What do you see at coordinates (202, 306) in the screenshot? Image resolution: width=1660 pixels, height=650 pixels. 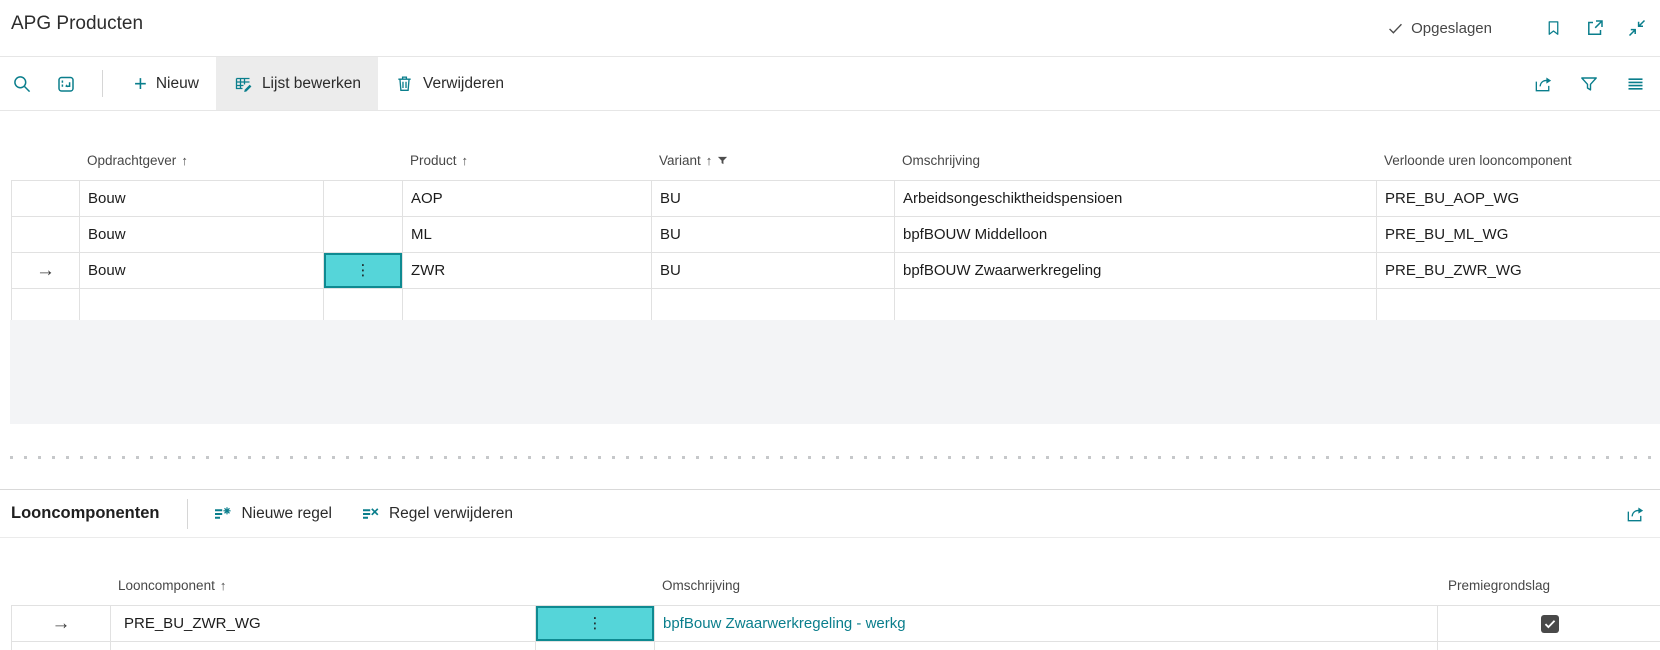 I see `opdrachtgever-cell` at bounding box center [202, 306].